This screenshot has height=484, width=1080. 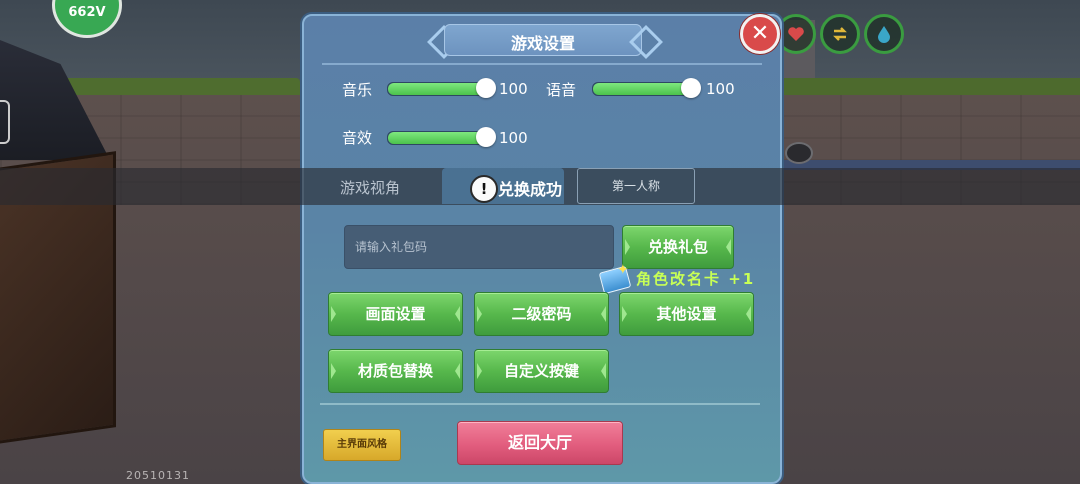 I want to click on voice-slider-knob, so click(x=691, y=88).